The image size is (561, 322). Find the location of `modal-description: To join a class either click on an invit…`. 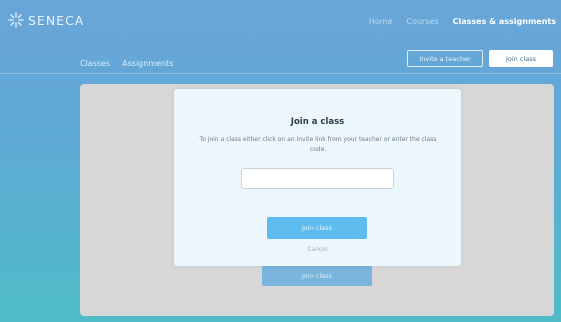

modal-description: To join a class either click on an invit… is located at coordinates (318, 144).